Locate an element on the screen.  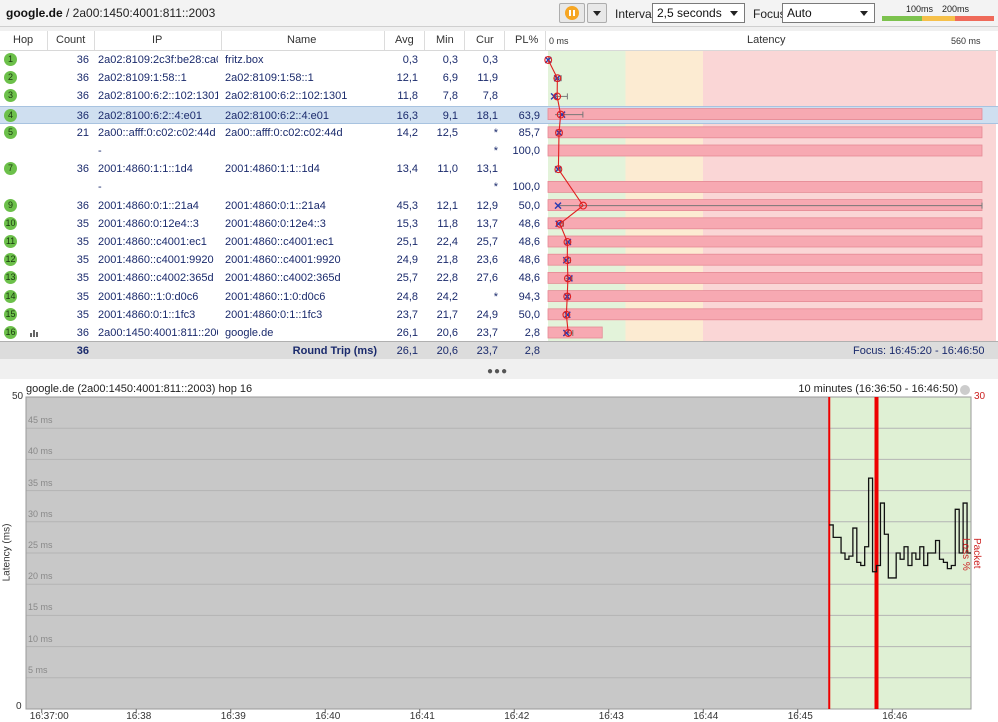
cell-ip: 2001:4860::c4001:9920 is located at coordinates (156, 260).